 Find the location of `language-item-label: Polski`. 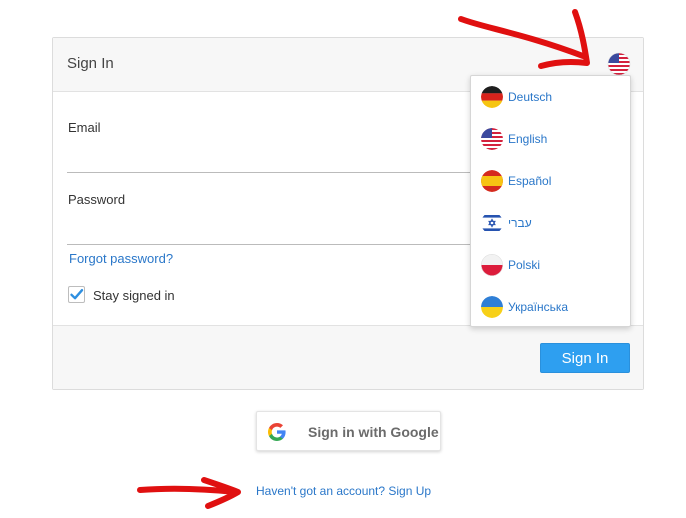

language-item-label: Polski is located at coordinates (524, 265).